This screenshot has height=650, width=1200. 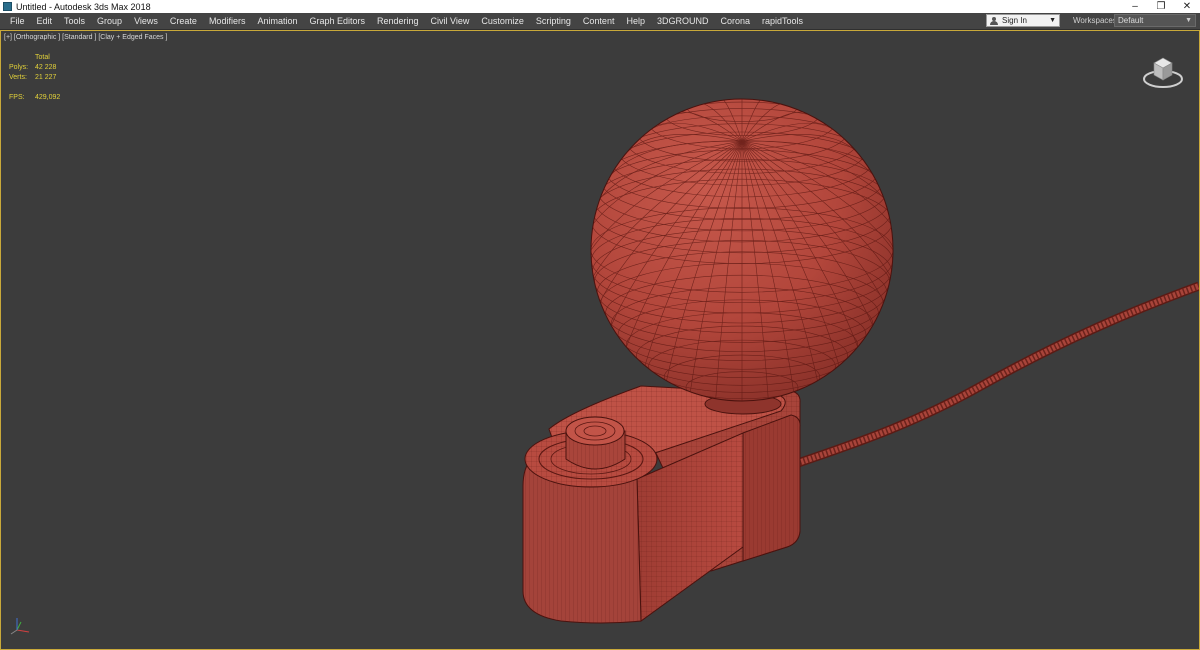 What do you see at coordinates (46, 67) in the screenshot?
I see `polys-value: 42 228` at bounding box center [46, 67].